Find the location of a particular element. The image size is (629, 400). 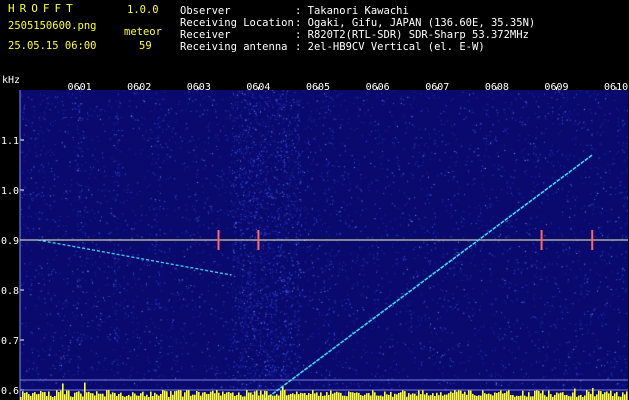

observer-label: Observer is located at coordinates (205, 11).